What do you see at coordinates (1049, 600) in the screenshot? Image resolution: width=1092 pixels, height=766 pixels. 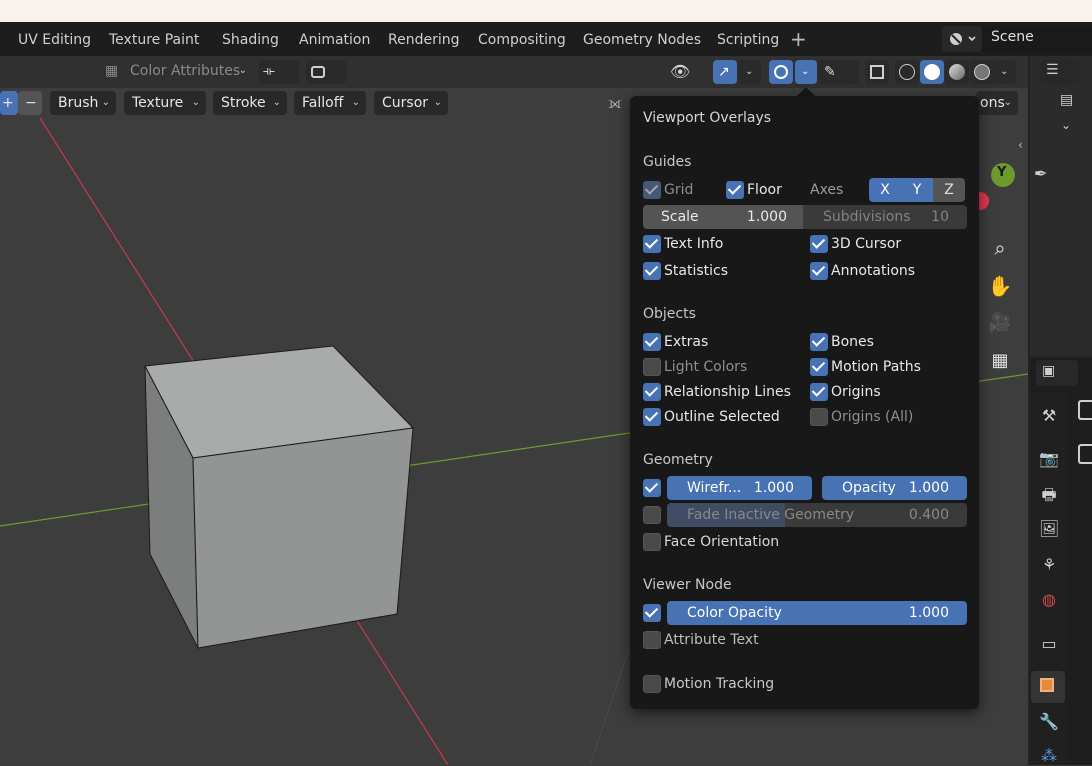 I see `world-icon: ◍` at bounding box center [1049, 600].